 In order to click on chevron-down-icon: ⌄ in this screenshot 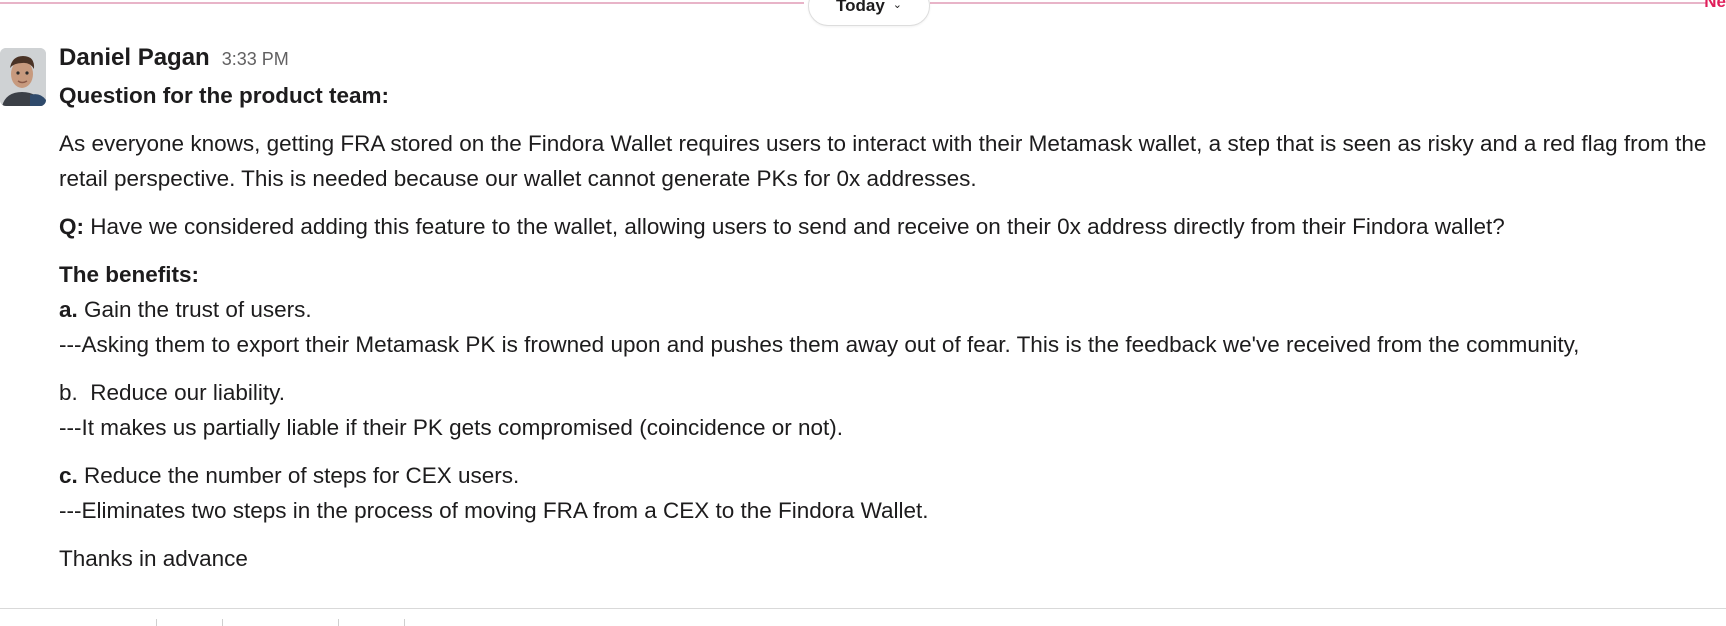, I will do `click(897, 5)`.